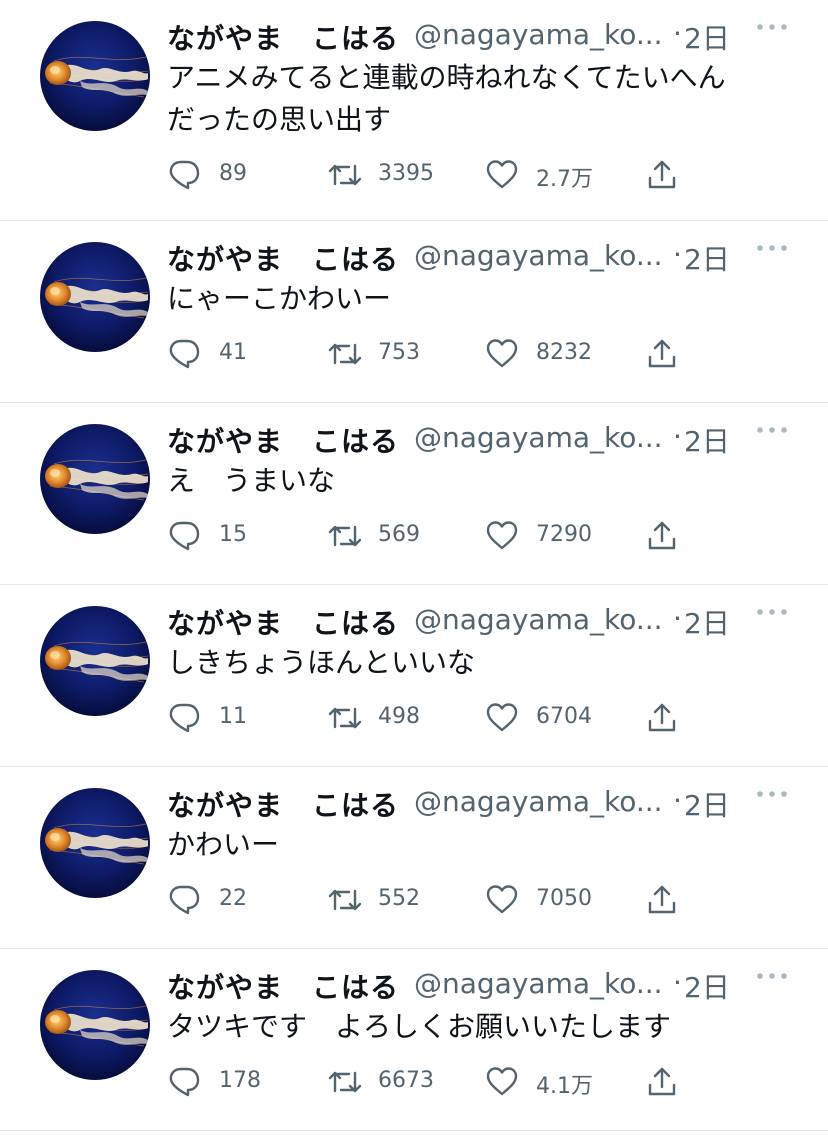 Image resolution: width=828 pixels, height=1142 pixels. I want to click on tweet-actions: 178 6673 4.1万, so click(487, 1082).